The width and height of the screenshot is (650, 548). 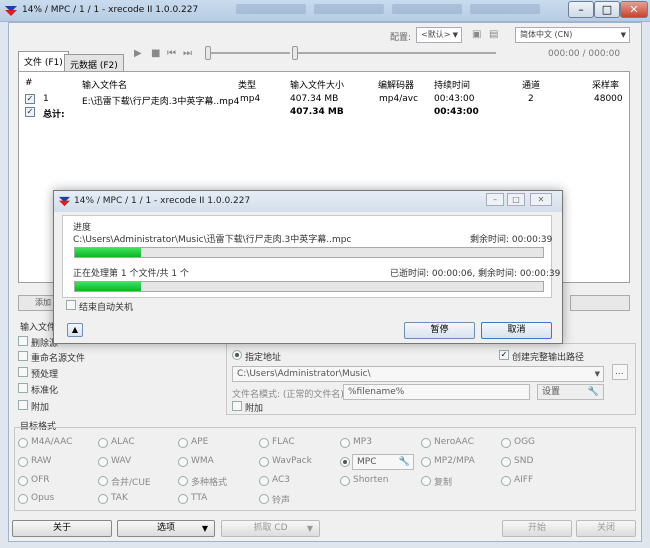 What do you see at coordinates (607, 9) in the screenshot?
I see `maximize-button: □` at bounding box center [607, 9].